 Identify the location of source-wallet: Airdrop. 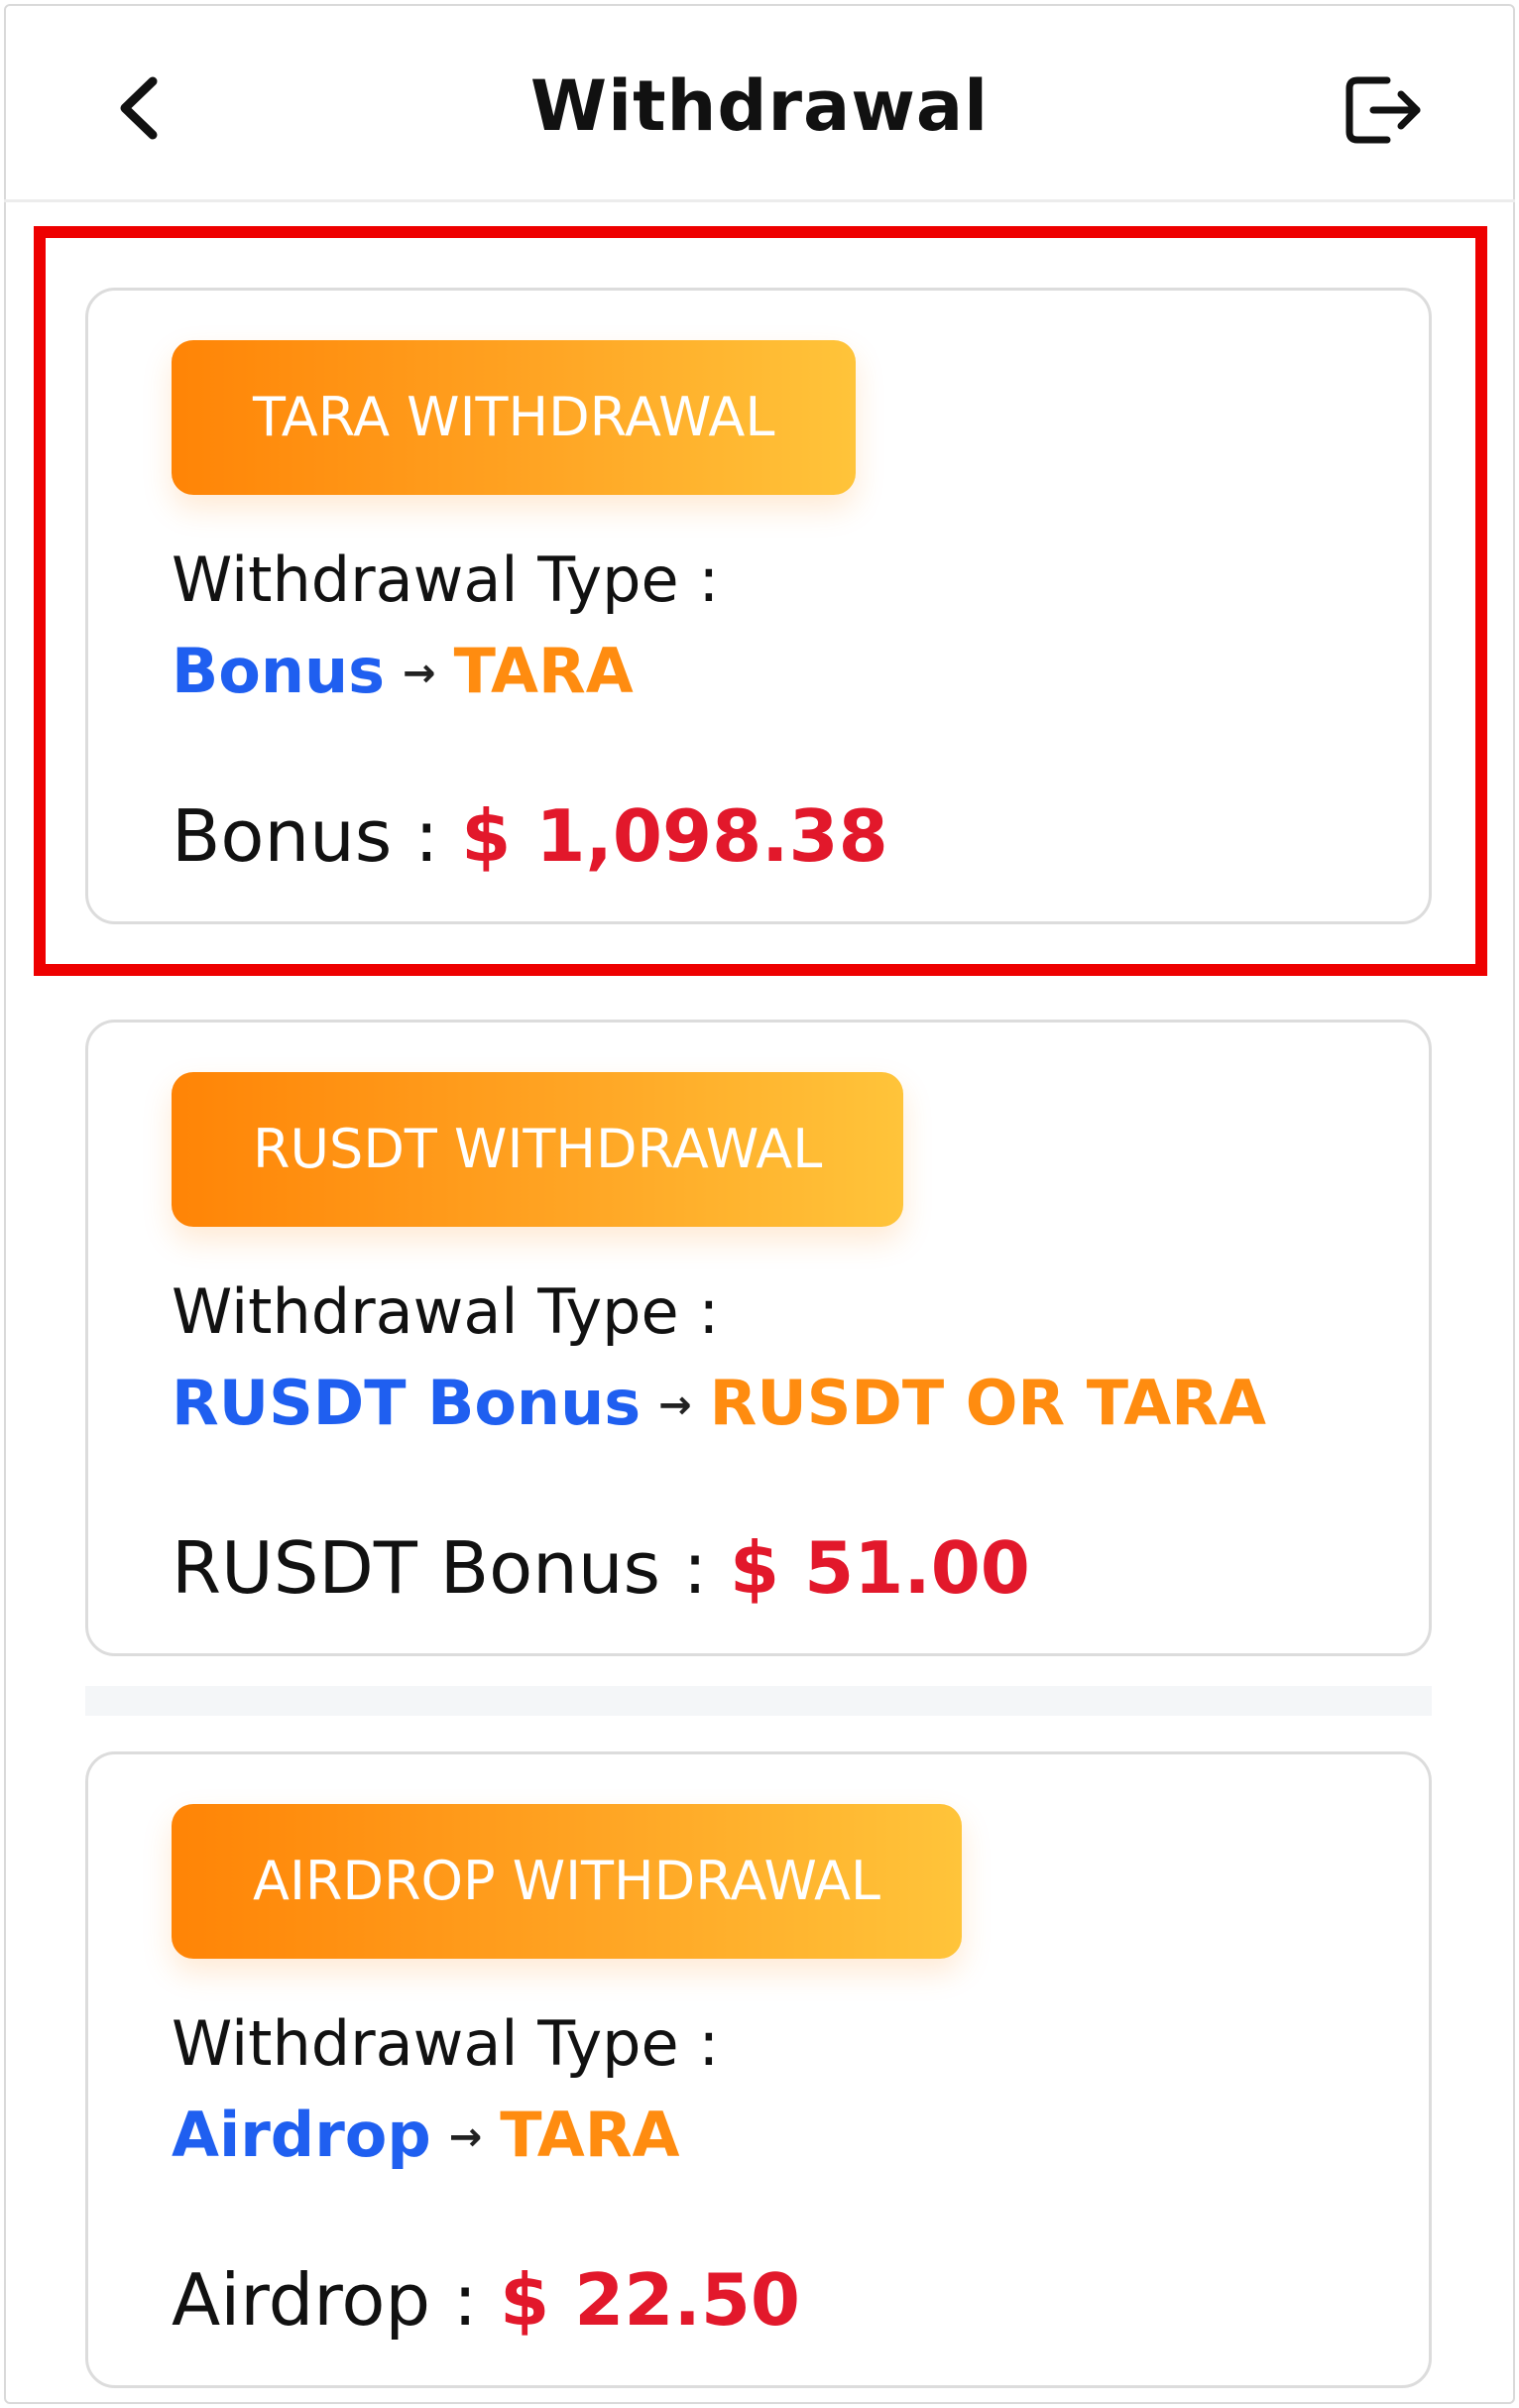
(302, 2135).